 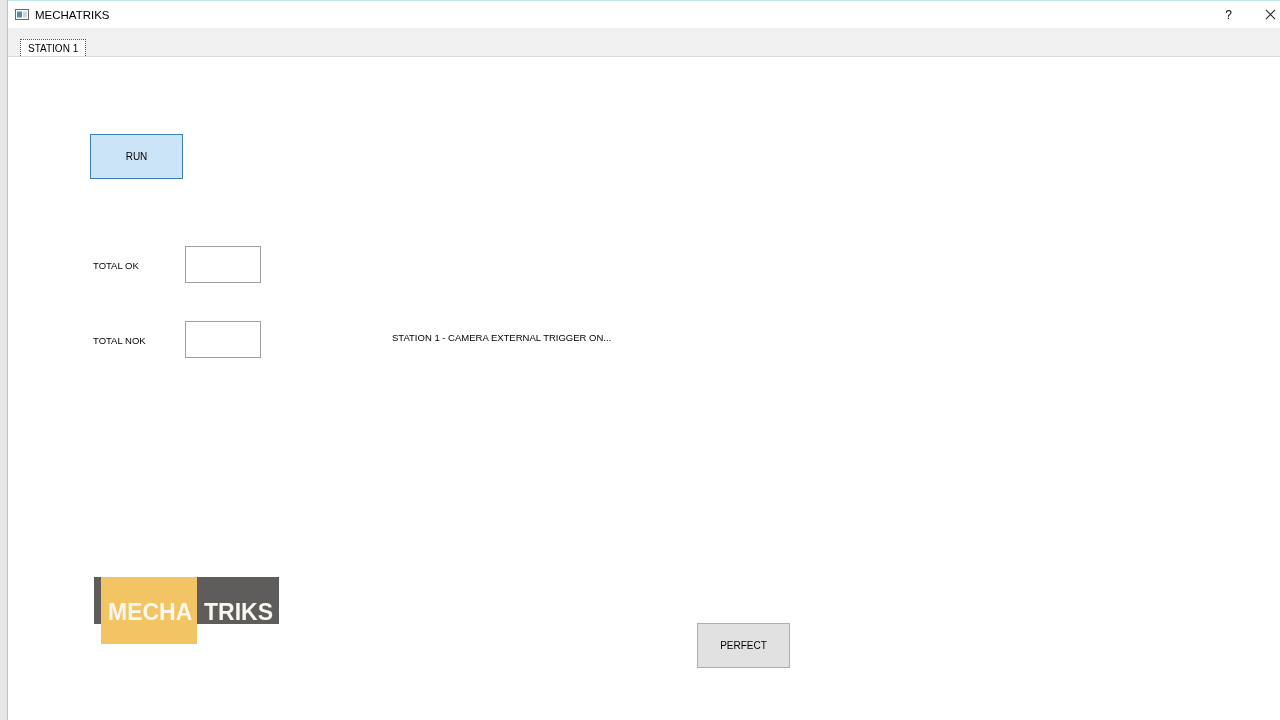 I want to click on help-button: ?, so click(x=1228, y=14).